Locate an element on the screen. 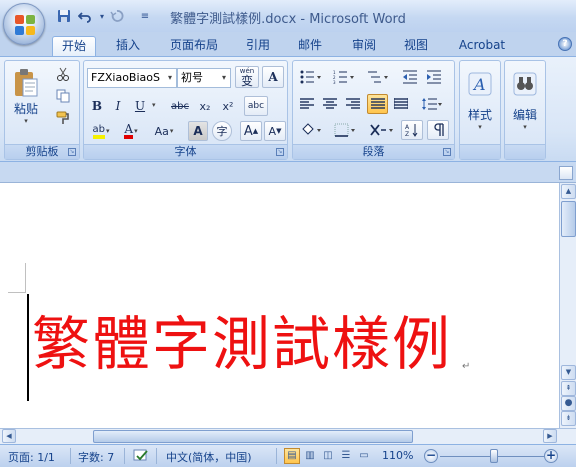  superscript-button: x² is located at coordinates (228, 106).